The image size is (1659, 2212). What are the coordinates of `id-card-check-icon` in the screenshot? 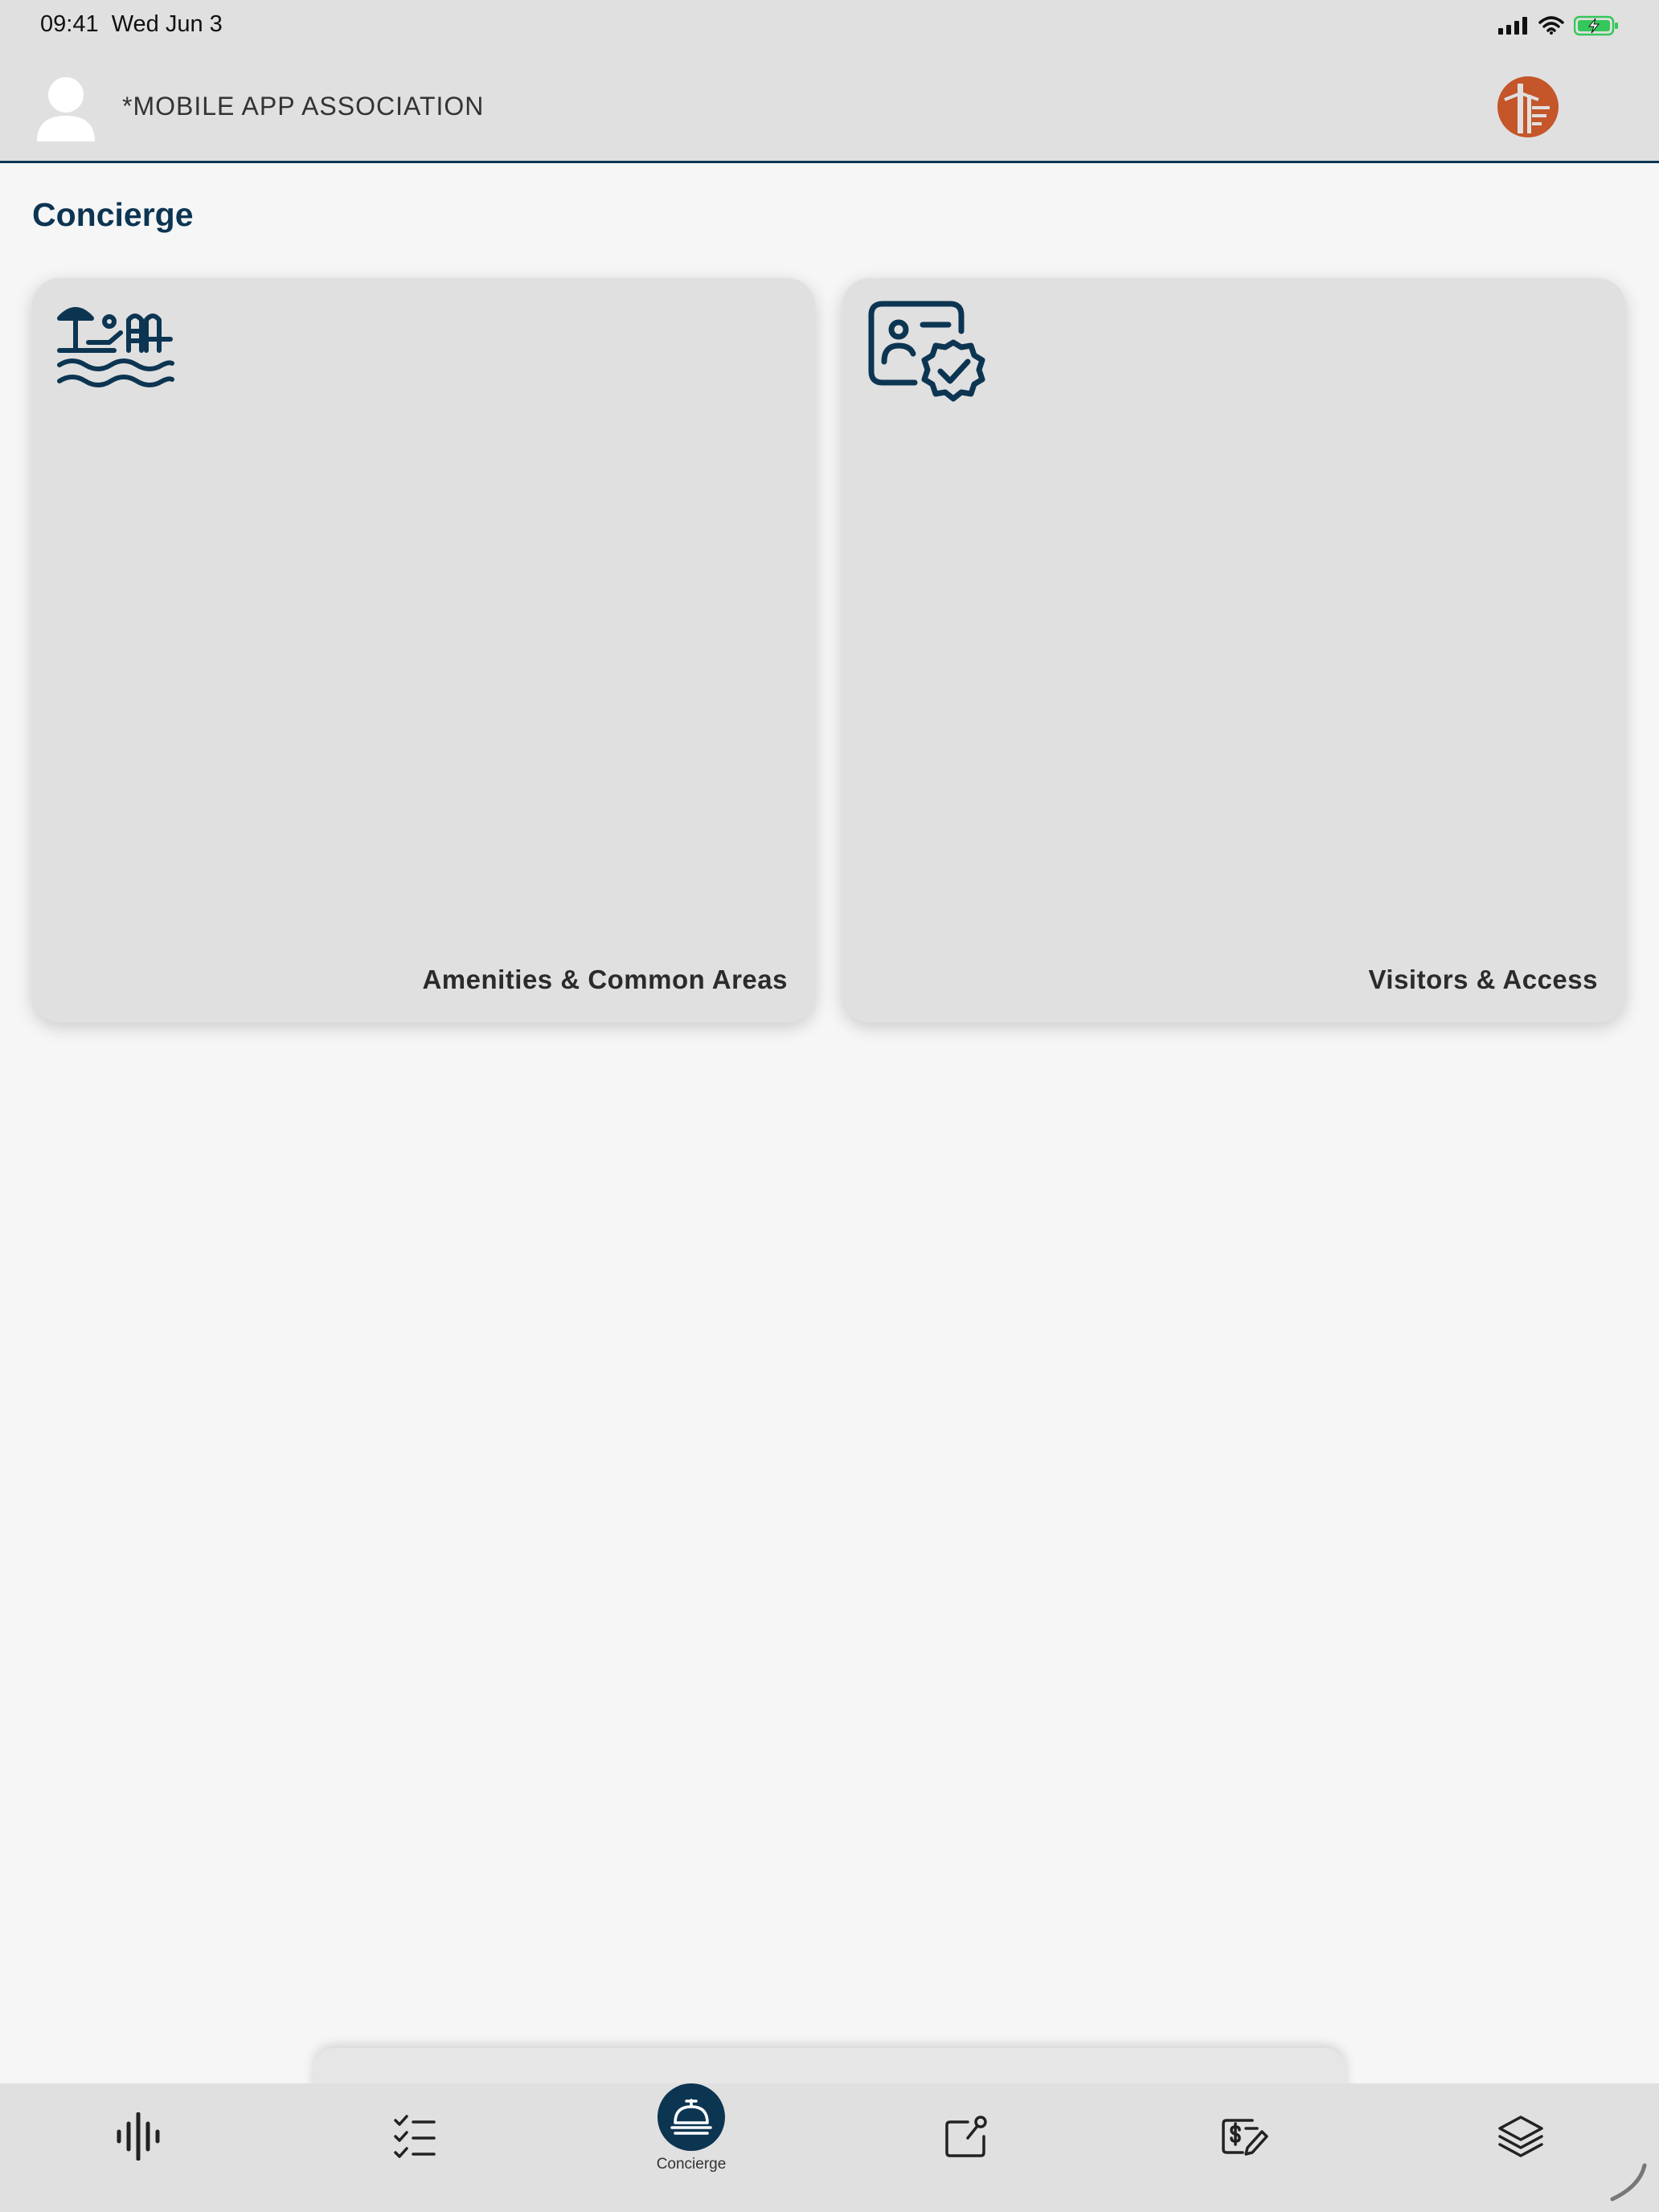 It's located at (927, 351).